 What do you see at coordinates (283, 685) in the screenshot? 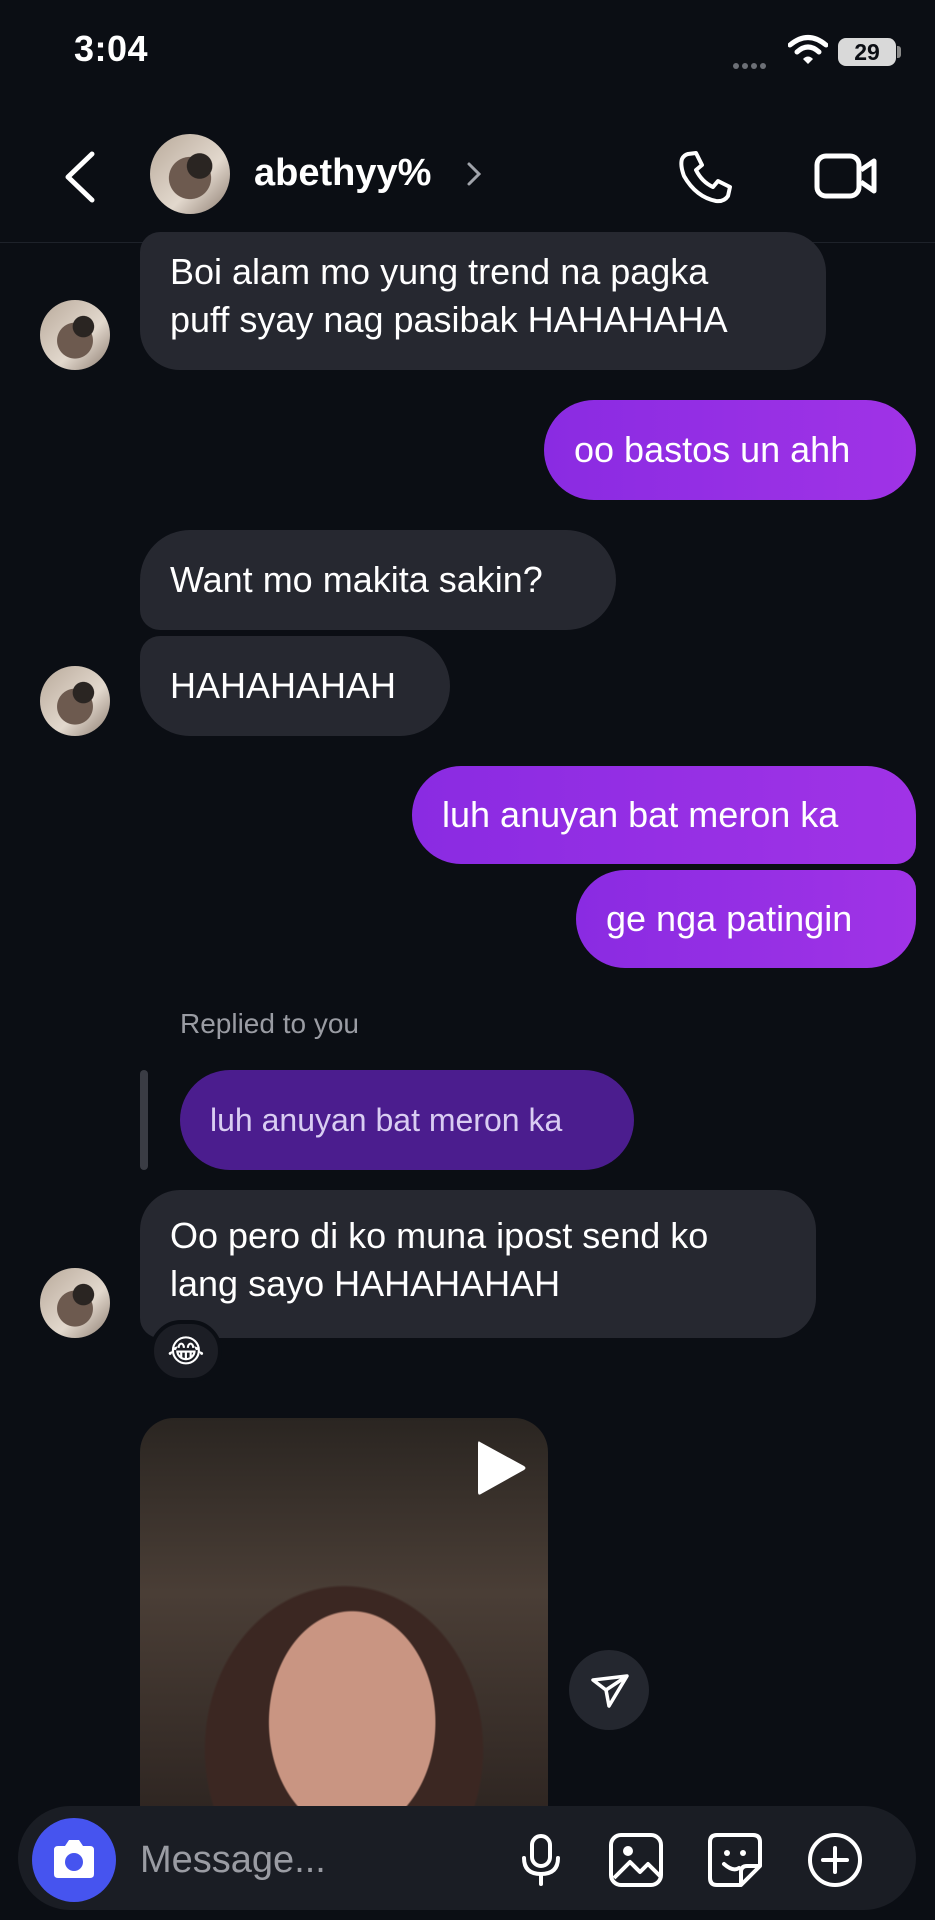
I see `message-text: HAHAHAHAH` at bounding box center [283, 685].